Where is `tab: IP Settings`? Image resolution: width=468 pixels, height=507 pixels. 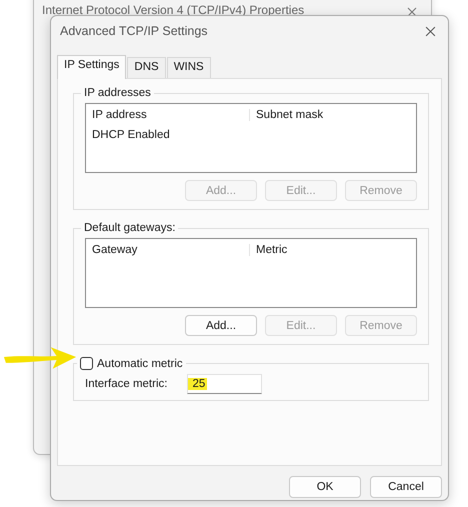 tab: IP Settings is located at coordinates (91, 67).